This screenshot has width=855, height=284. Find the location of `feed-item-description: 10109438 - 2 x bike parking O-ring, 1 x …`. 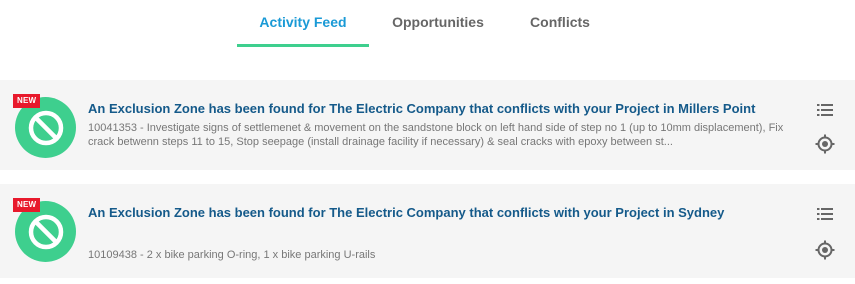

feed-item-description: 10109438 - 2 x bike parking O-ring, 1 x … is located at coordinates (232, 255).